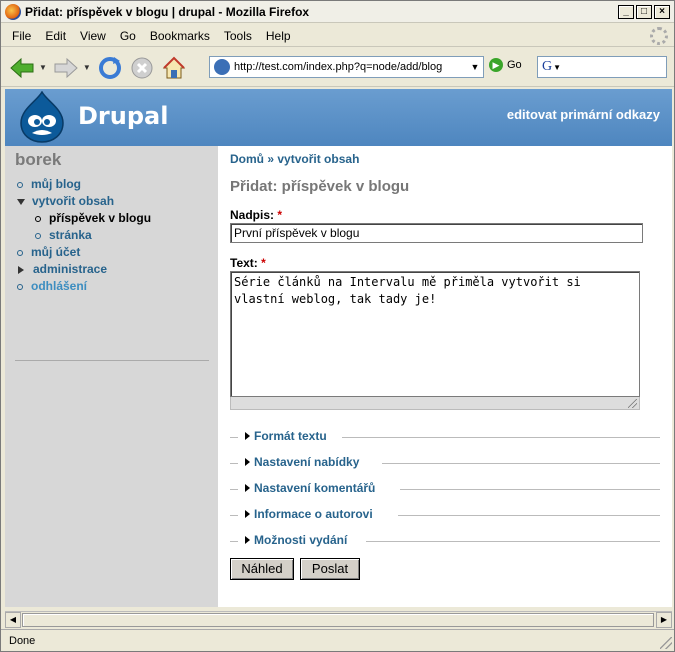 Image resolution: width=675 pixels, height=652 pixels. What do you see at coordinates (123, 116) in the screenshot?
I see `site-name: Drupal` at bounding box center [123, 116].